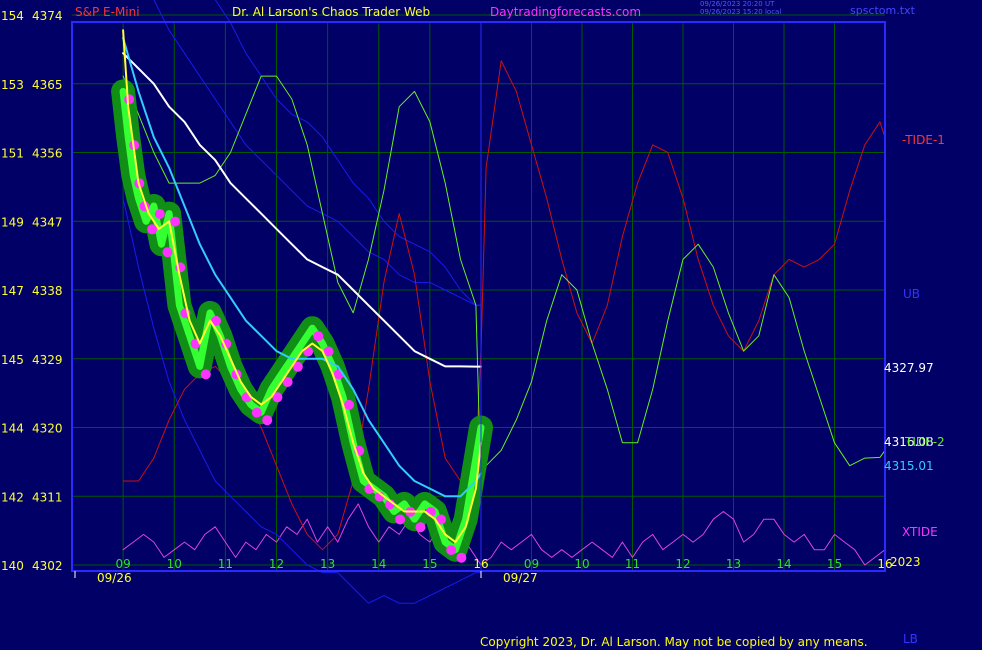  I want to click on right-label-value_white: 4327.97, so click(909, 368).